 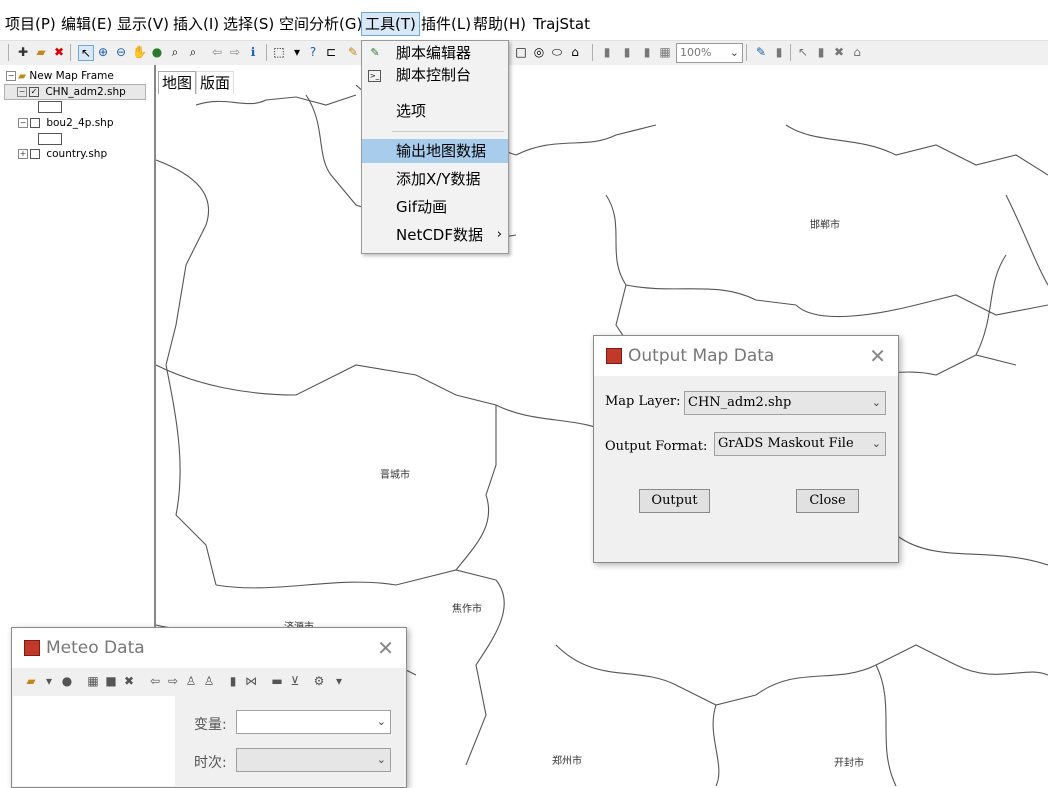 What do you see at coordinates (253, 52) in the screenshot?
I see `identify-info-icon: ℹ` at bounding box center [253, 52].